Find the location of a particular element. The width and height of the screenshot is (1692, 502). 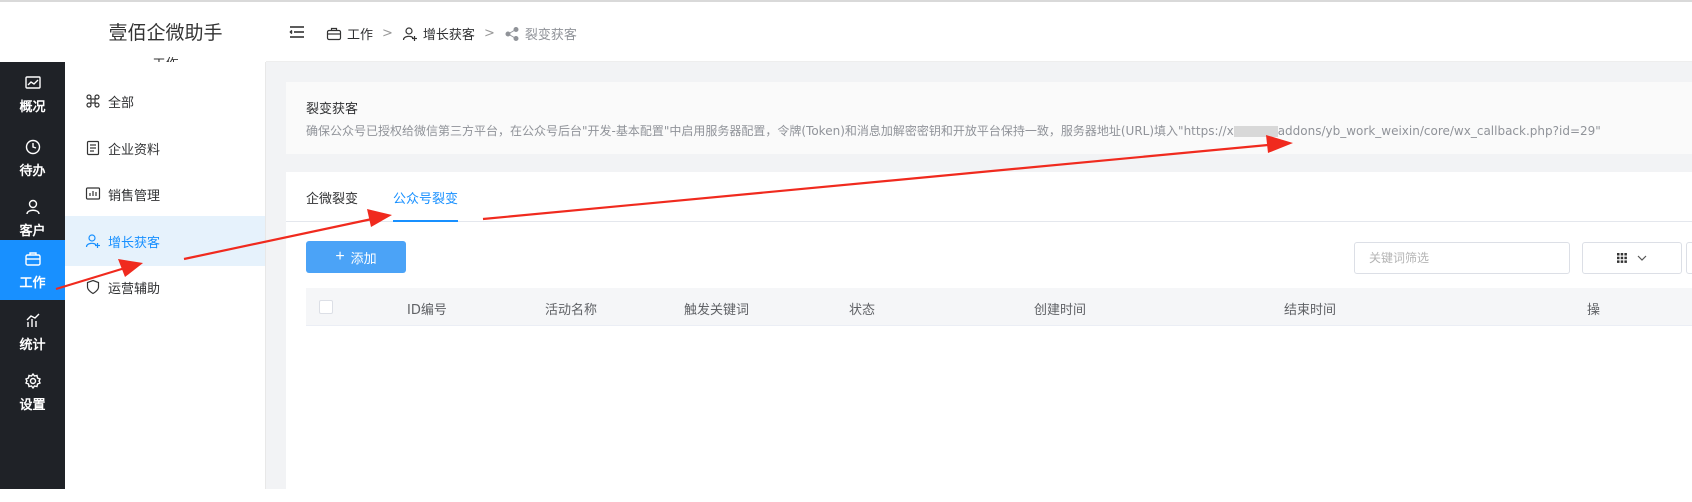

breadcrumb: 工作 > 增长获客 > 裂变获客 is located at coordinates (451, 33).